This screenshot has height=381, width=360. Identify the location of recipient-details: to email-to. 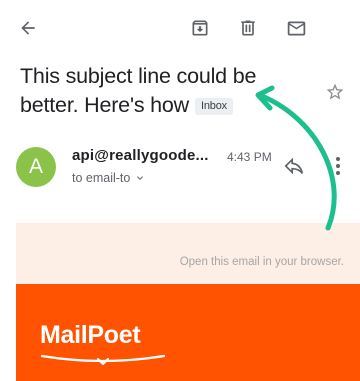
(109, 178).